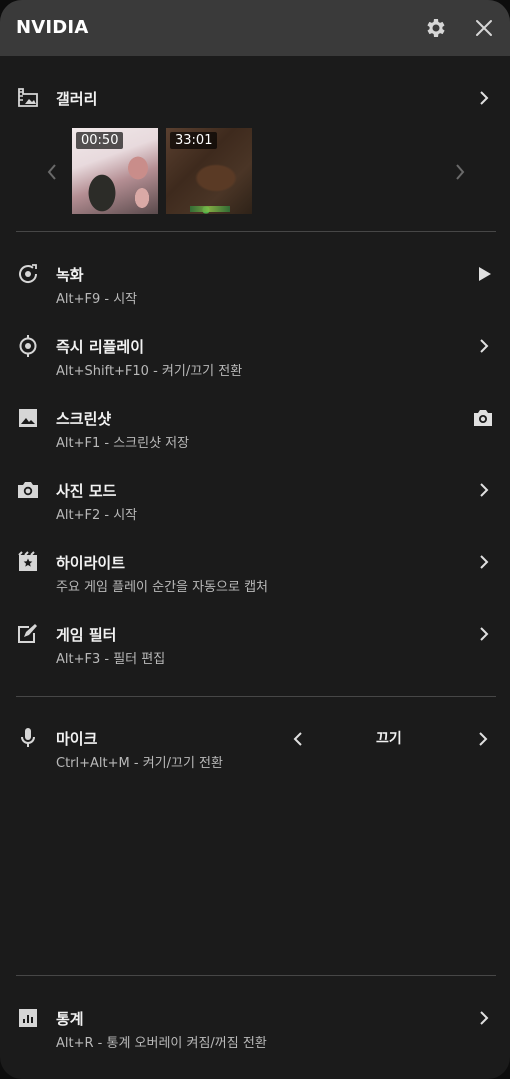 Image resolution: width=510 pixels, height=1079 pixels. What do you see at coordinates (28, 346) in the screenshot?
I see `instant-replay-icon` at bounding box center [28, 346].